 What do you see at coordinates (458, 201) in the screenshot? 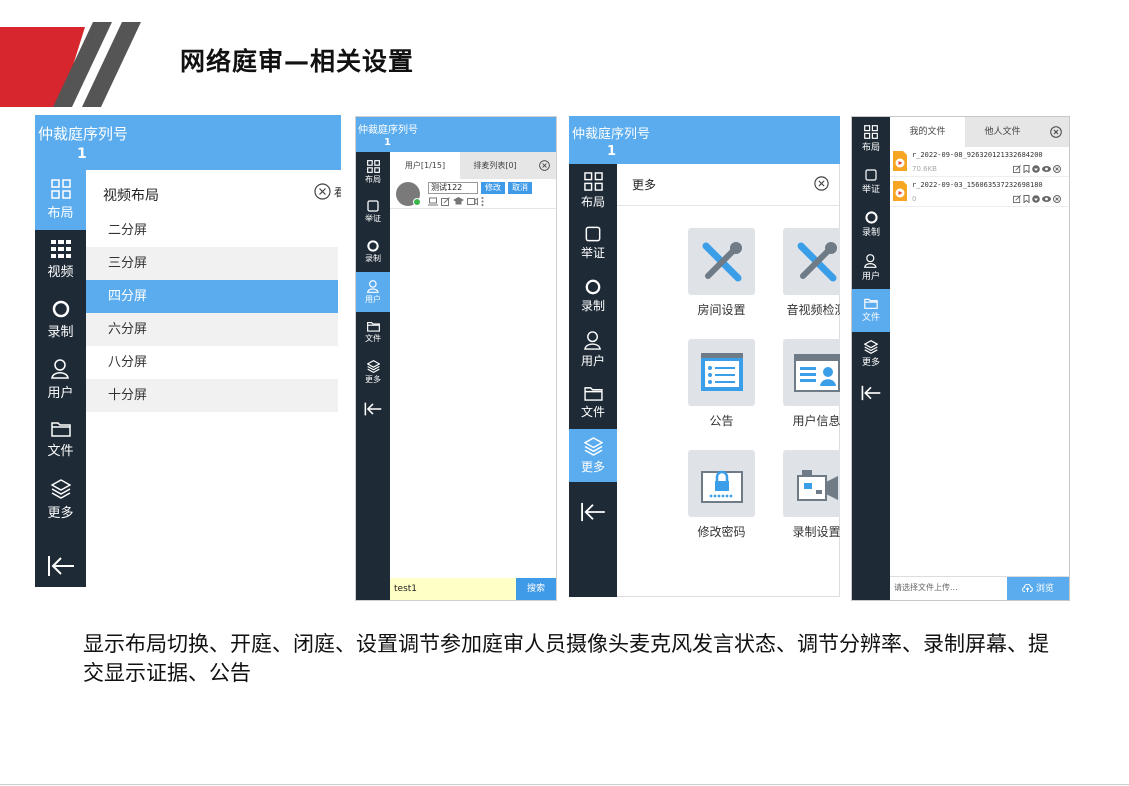
I see `graduation-cap-icon` at bounding box center [458, 201].